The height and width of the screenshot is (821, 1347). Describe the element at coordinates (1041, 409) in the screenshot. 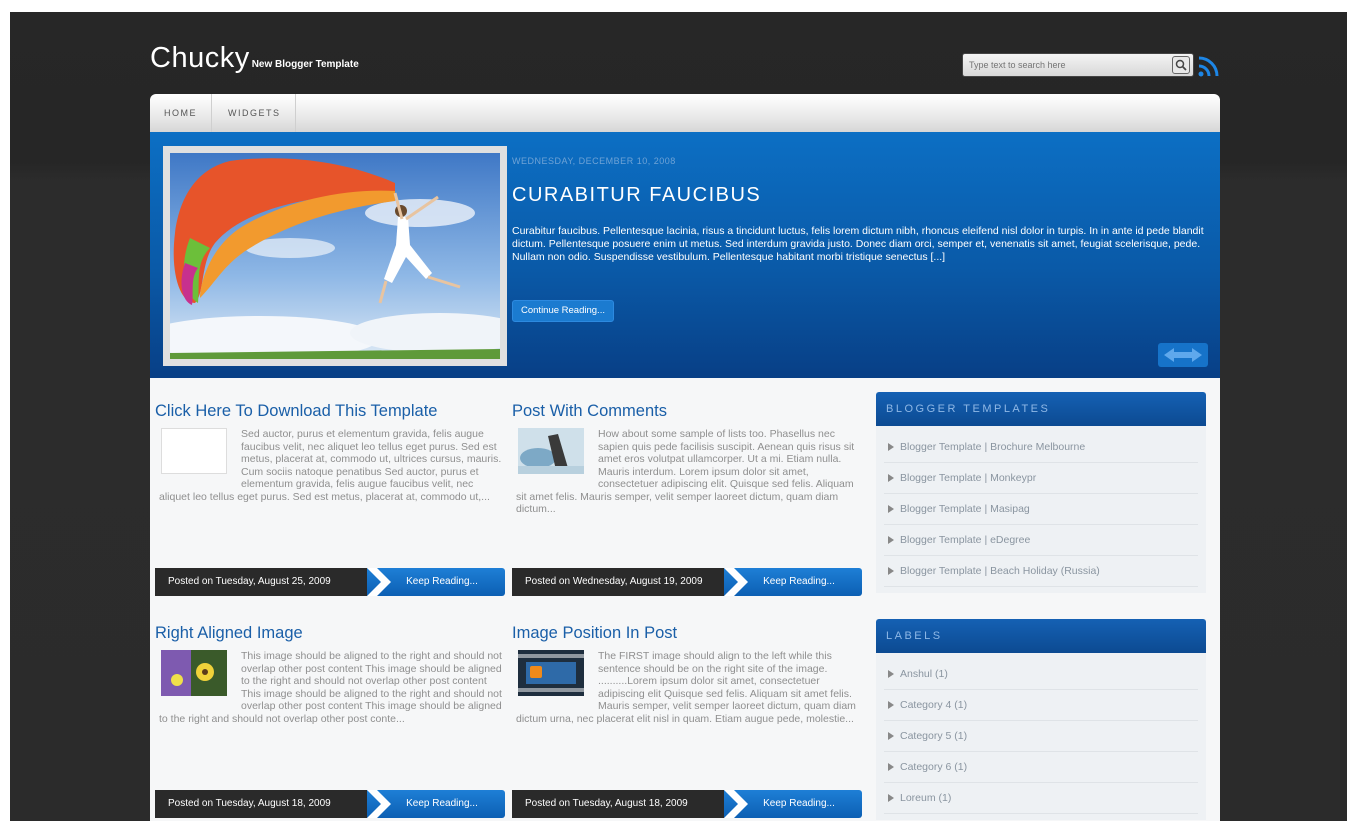

I see `widget-title: BLOGGER TEMPLATES` at that location.